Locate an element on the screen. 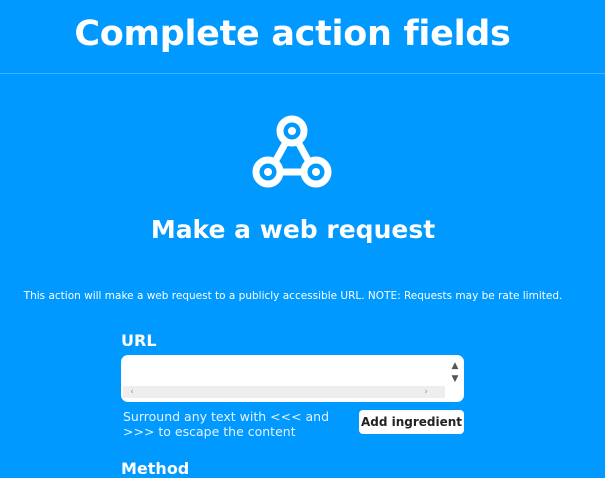 The width and height of the screenshot is (605, 478). scroll-right-icon: › is located at coordinates (426, 392).